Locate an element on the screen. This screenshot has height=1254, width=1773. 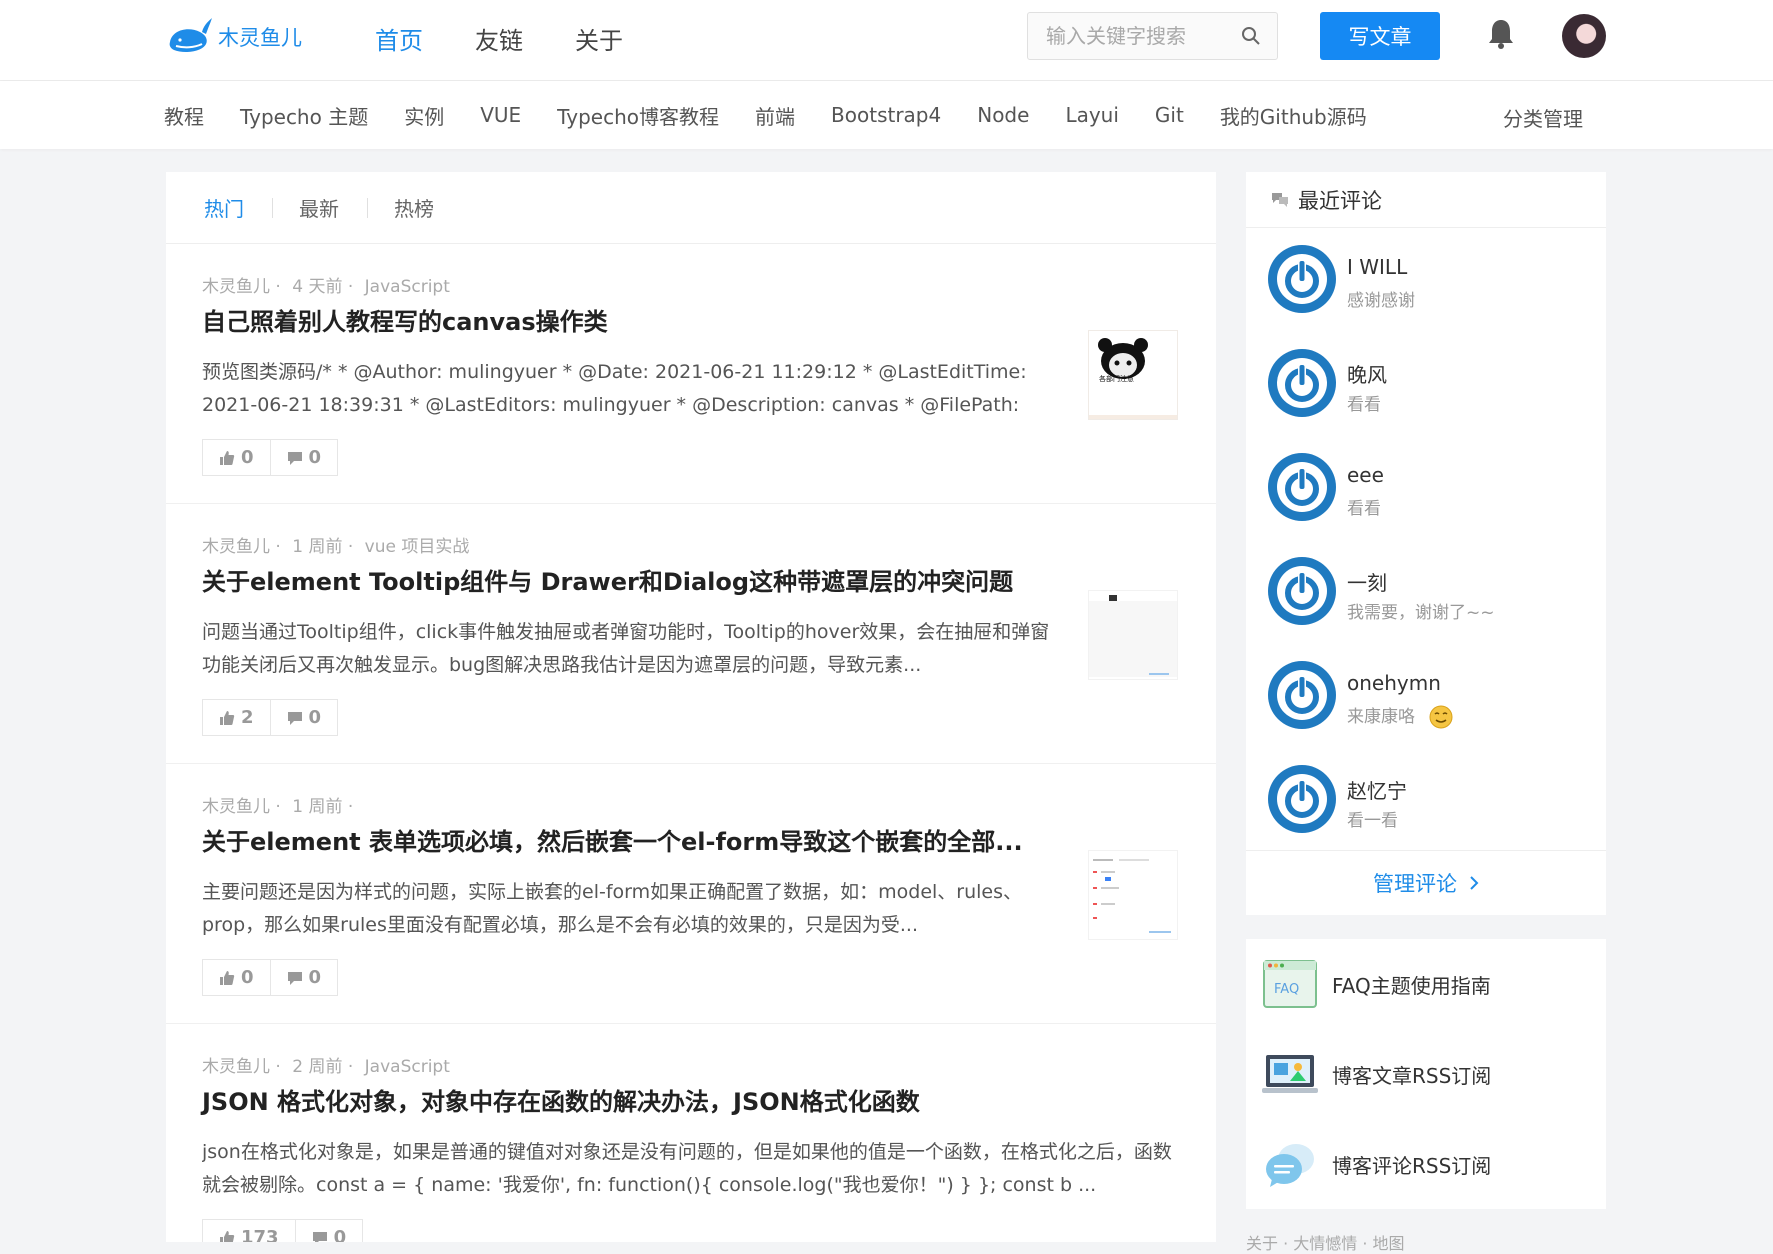
category-manage-link: 分类管理 is located at coordinates (1543, 117).